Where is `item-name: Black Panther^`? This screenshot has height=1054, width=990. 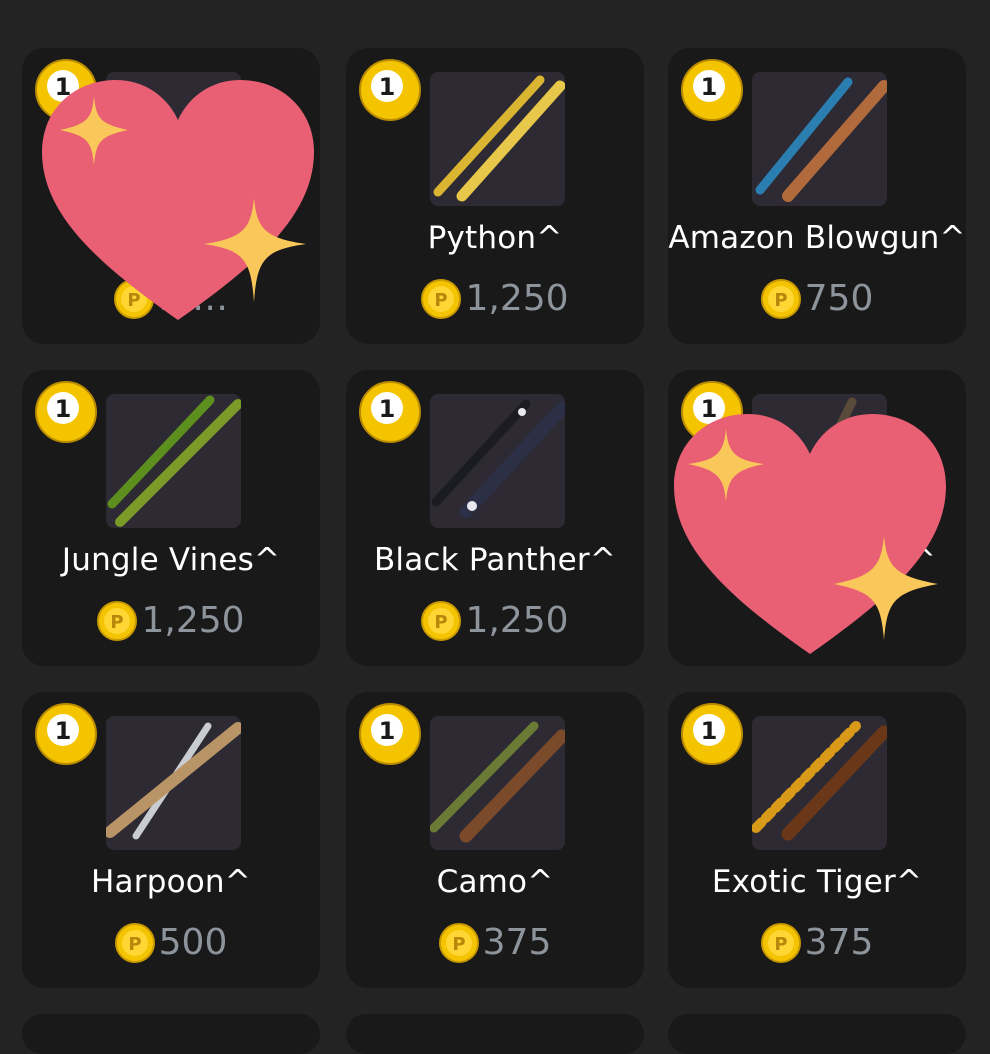 item-name: Black Panther^ is located at coordinates (495, 560).